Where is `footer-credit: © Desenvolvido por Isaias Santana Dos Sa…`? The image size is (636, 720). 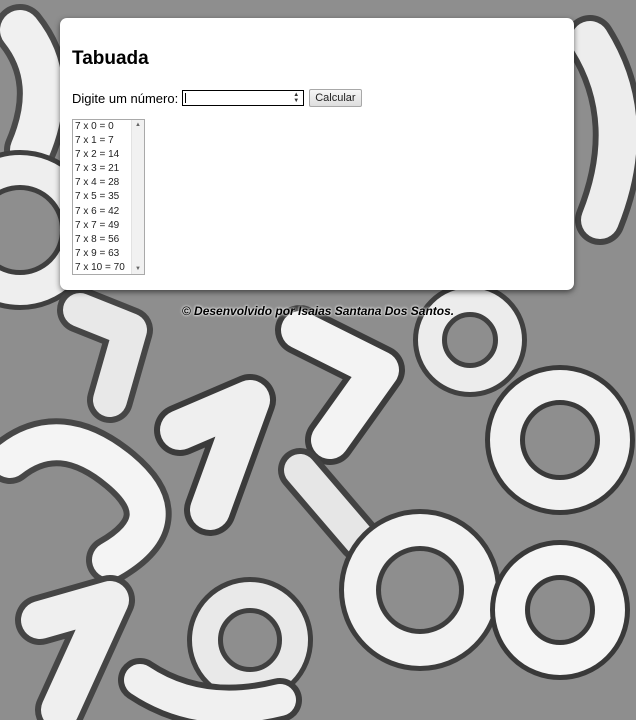 footer-credit: © Desenvolvido por Isaias Santana Dos Sa… is located at coordinates (318, 311).